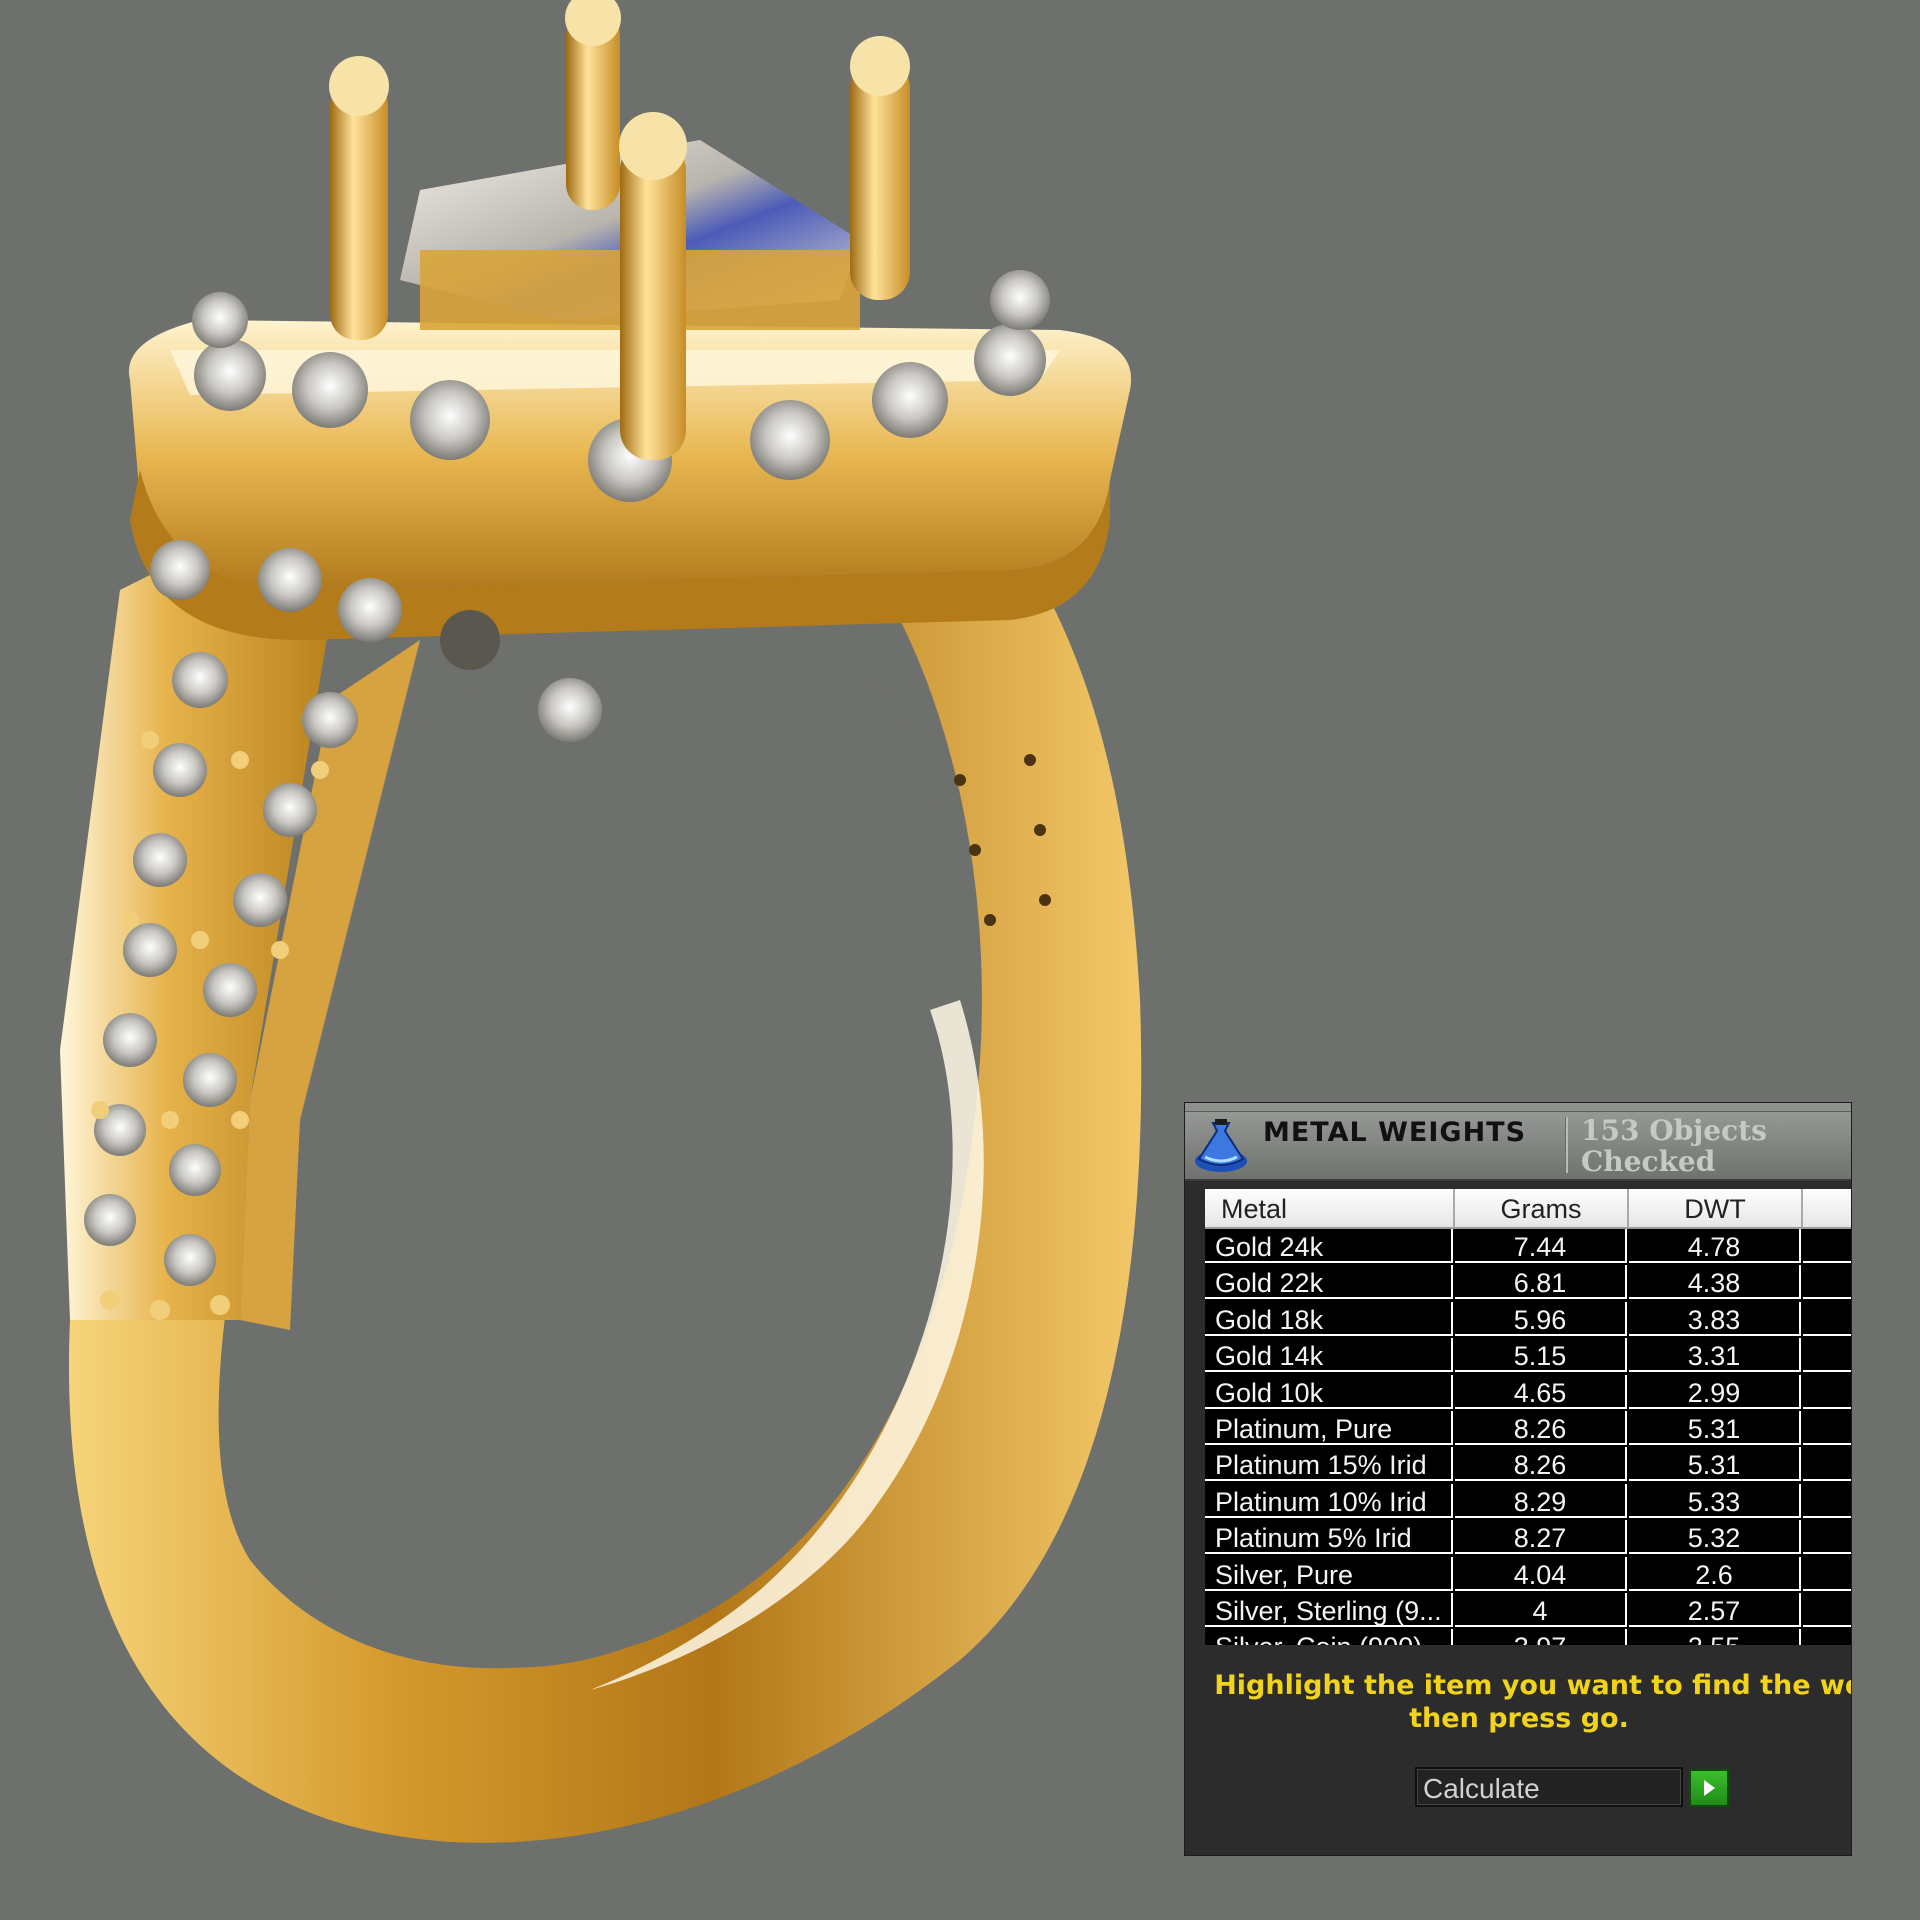  I want to click on table-row: Gold 14k 5.15 3.31, so click(1528, 1356).